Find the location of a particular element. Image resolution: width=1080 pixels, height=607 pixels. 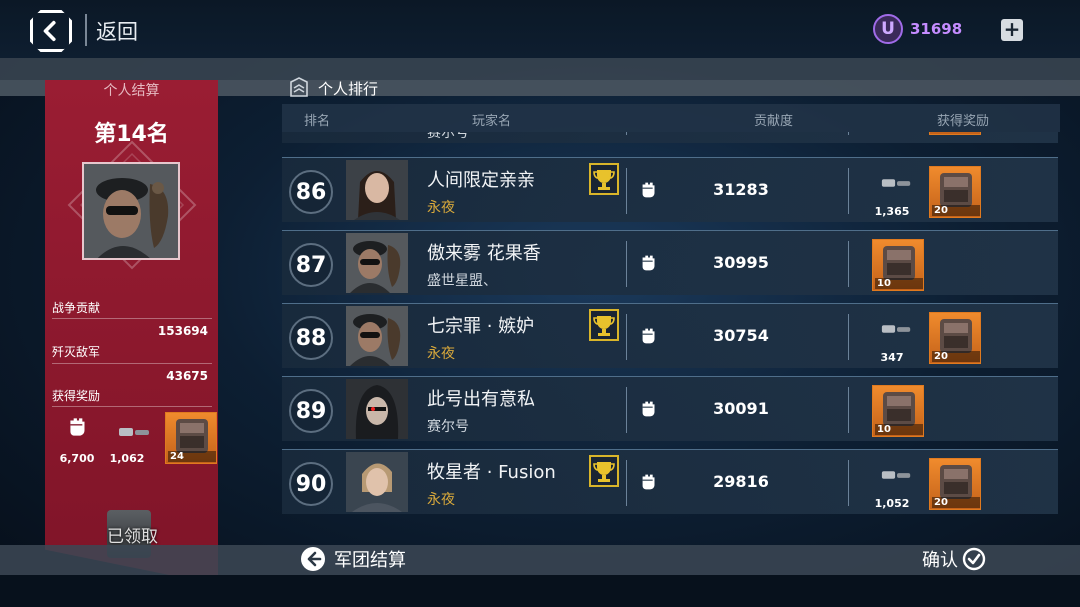

chevron-left-icon is located at coordinates (49, 31).